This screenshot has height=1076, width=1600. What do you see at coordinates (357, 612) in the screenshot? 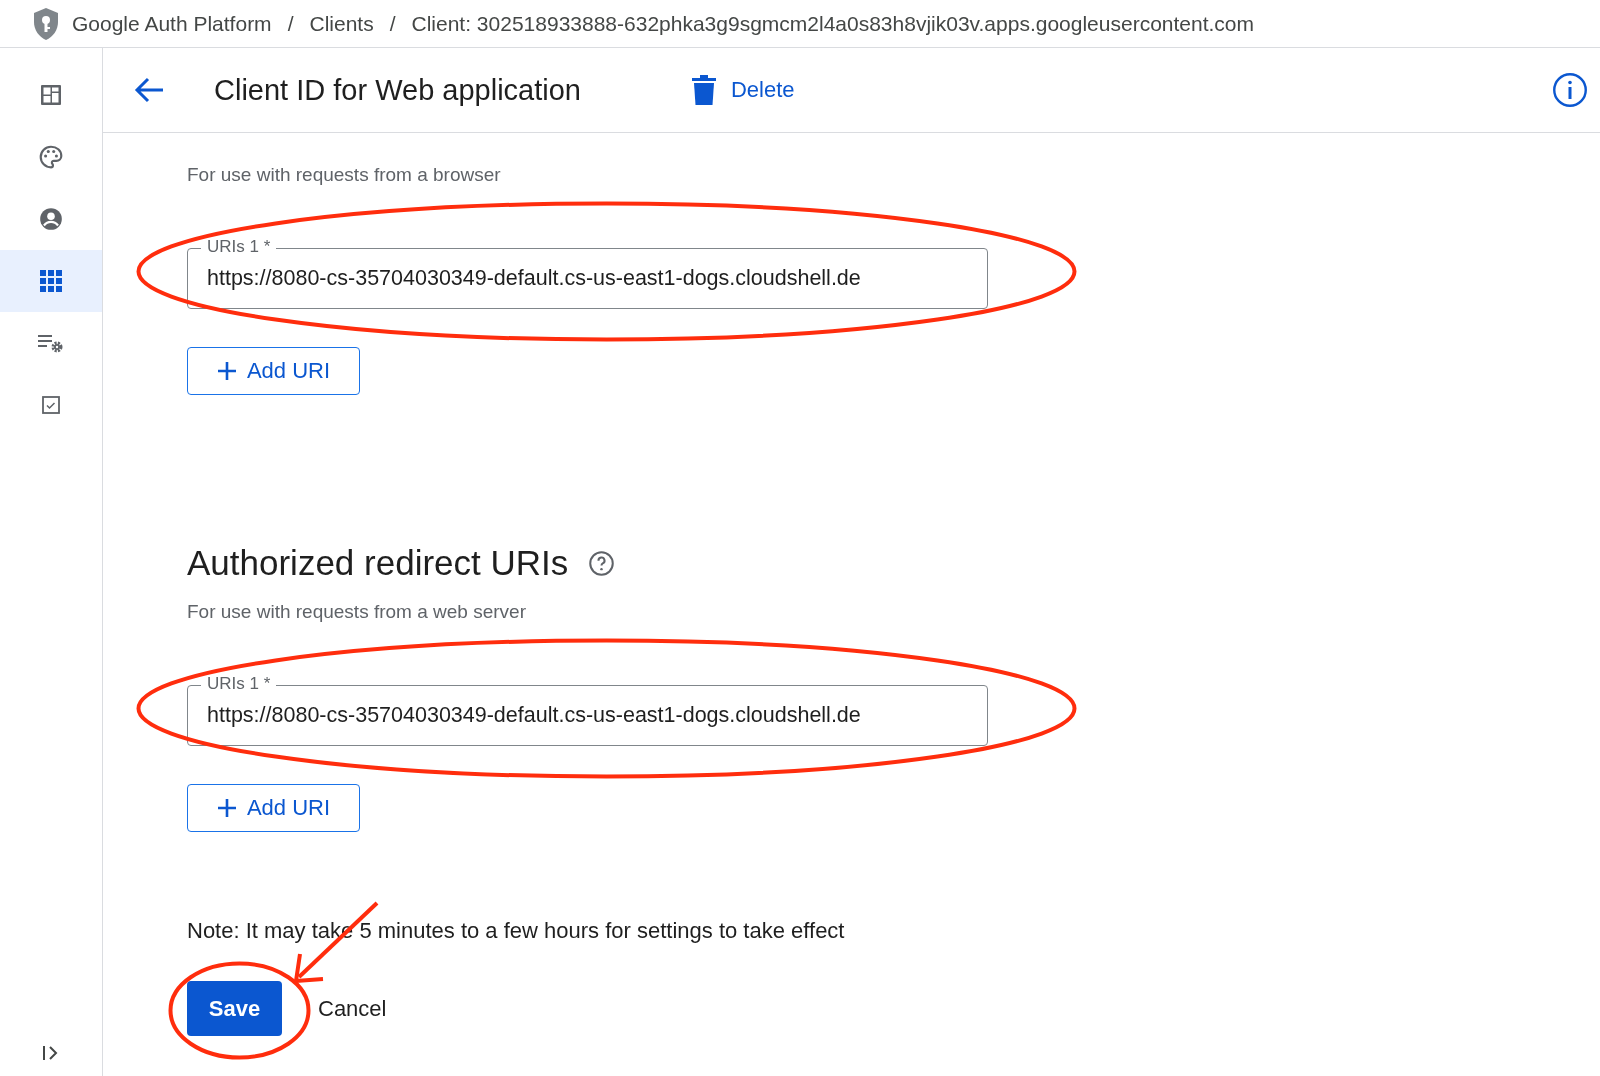
I see `section-subtitle: For use with requests from a web server` at bounding box center [357, 612].